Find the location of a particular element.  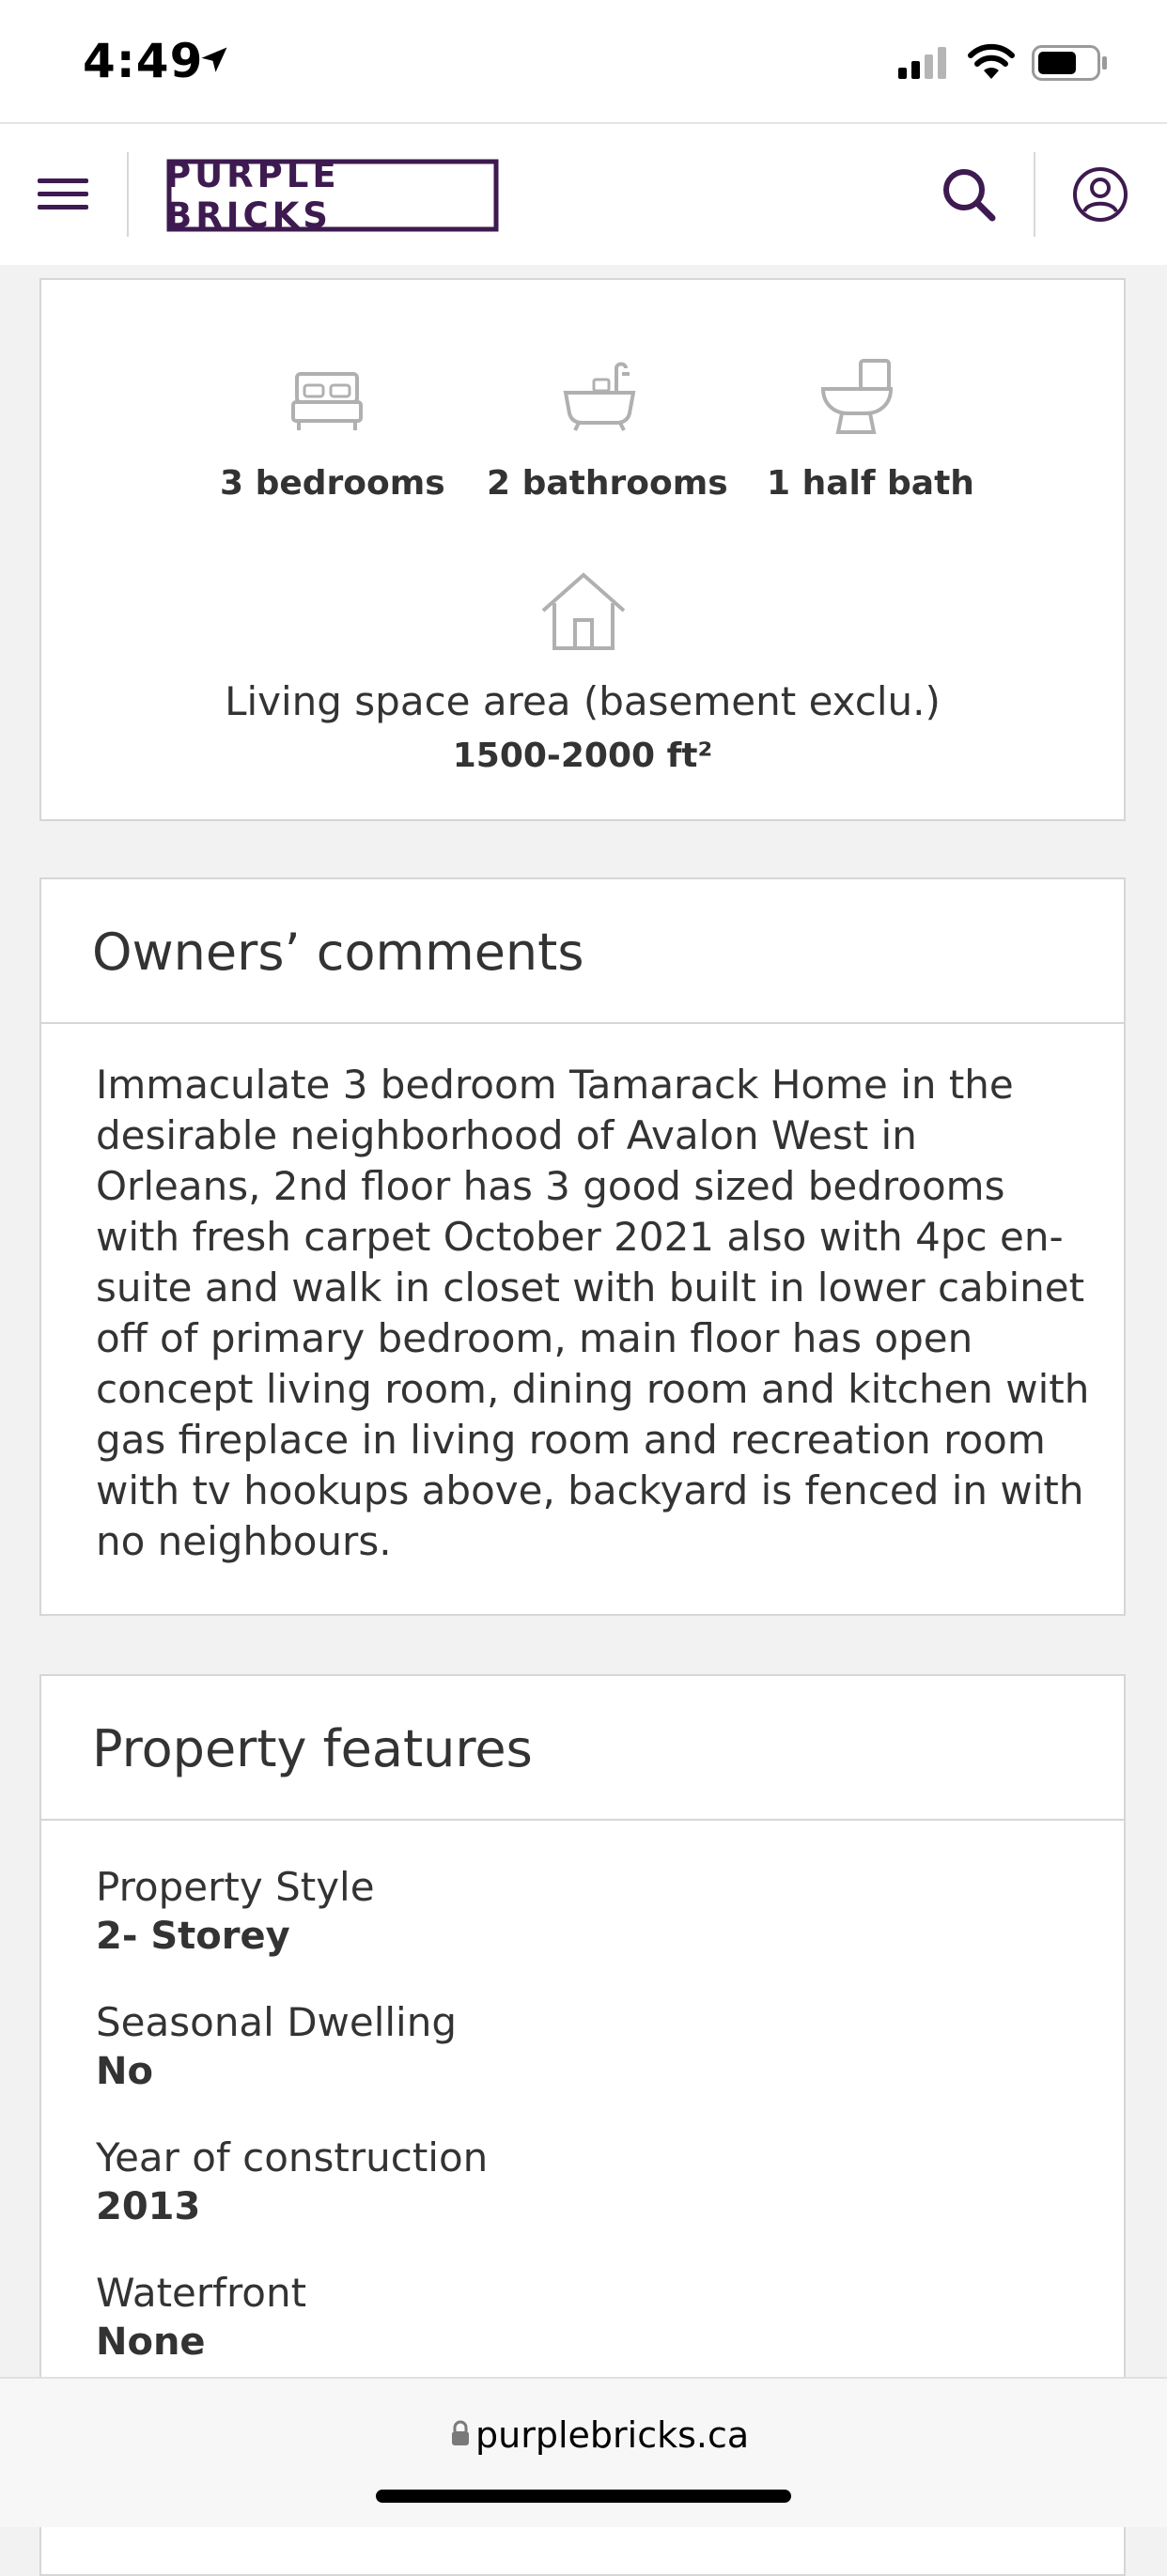

living-area-value: 1500-2000 ft² is located at coordinates (582, 756).